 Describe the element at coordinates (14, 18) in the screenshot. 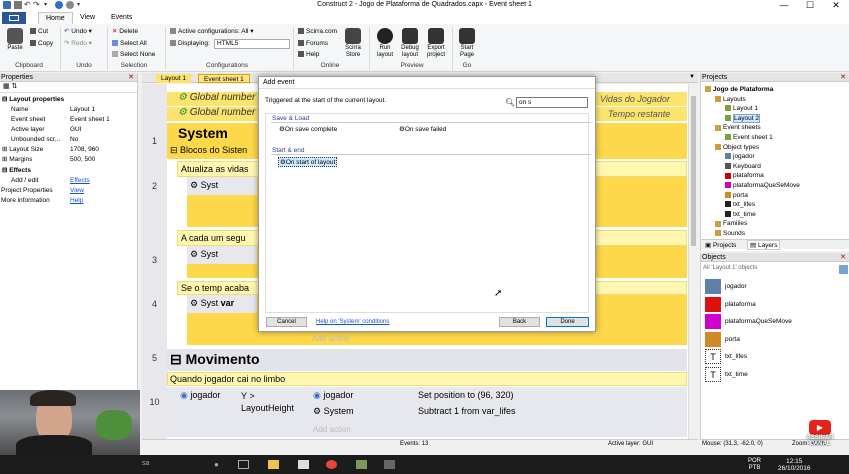

I see `file-menu-button` at that location.